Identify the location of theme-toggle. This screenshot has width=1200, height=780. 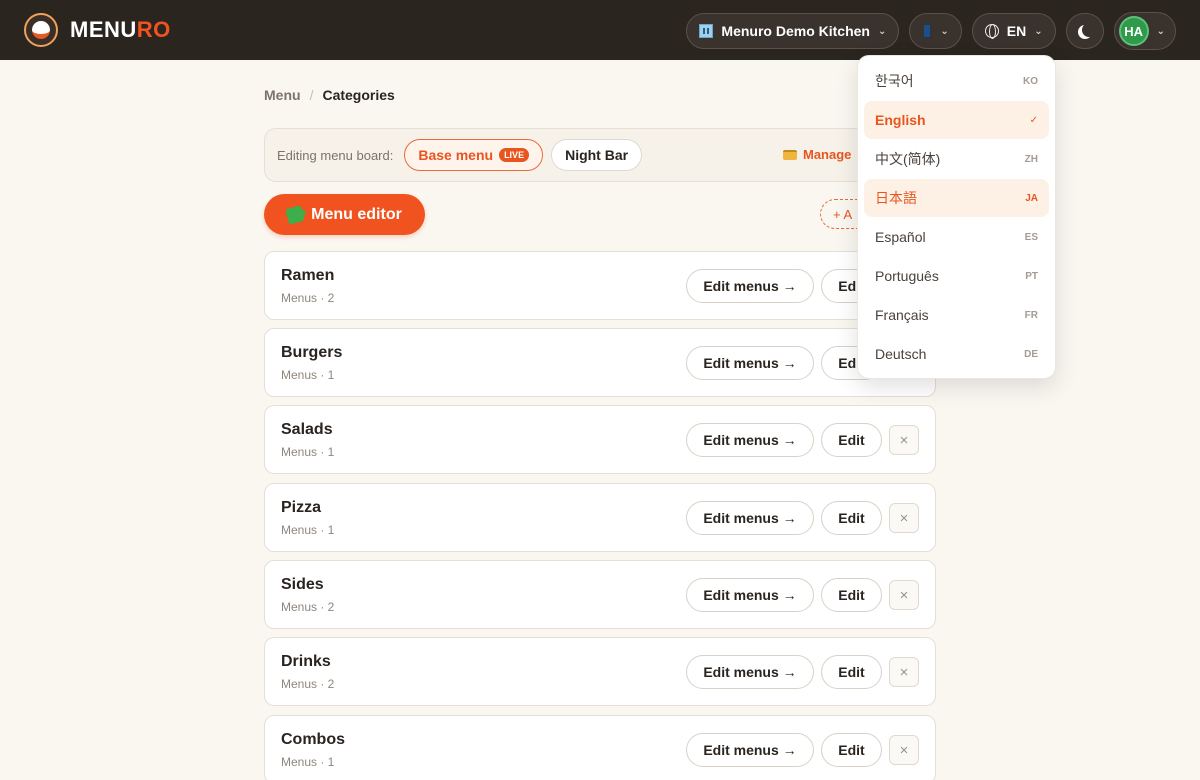
(1084, 31).